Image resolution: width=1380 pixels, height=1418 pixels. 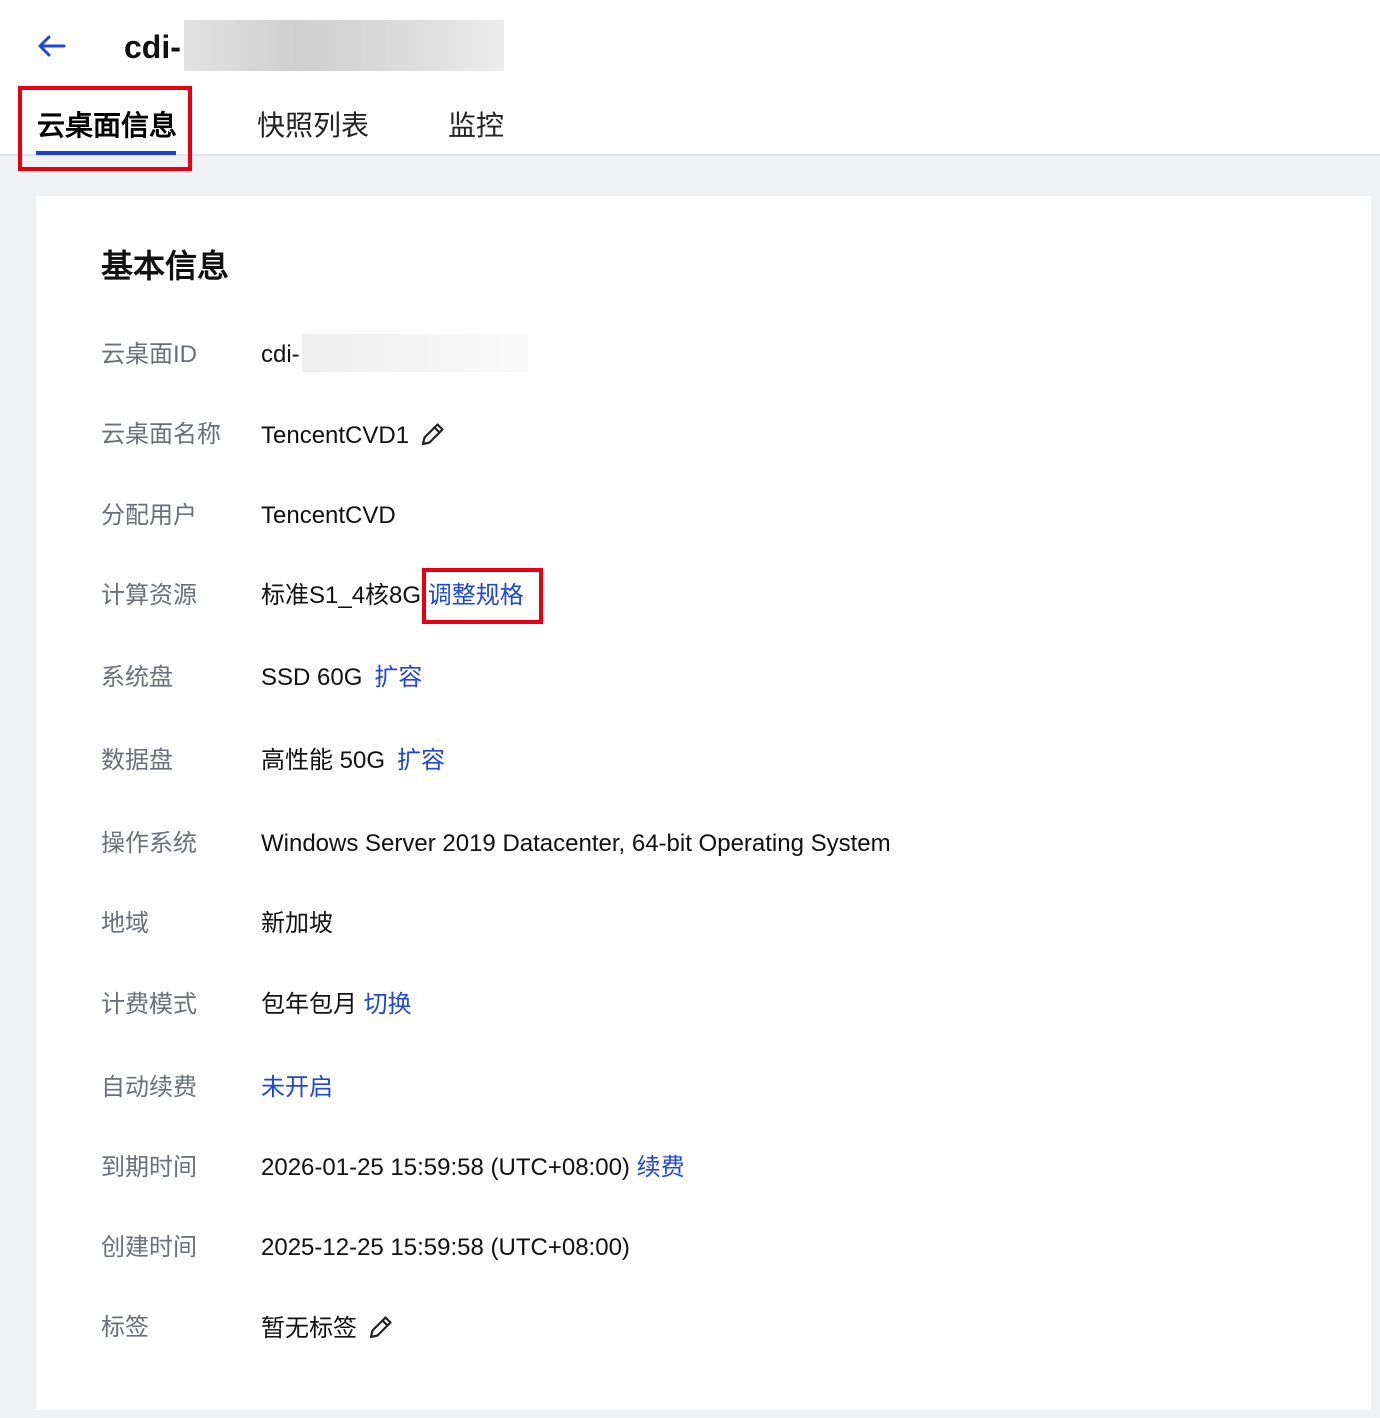 What do you see at coordinates (421, 760) in the screenshot?
I see `expand-data-disk-link: 扩容` at bounding box center [421, 760].